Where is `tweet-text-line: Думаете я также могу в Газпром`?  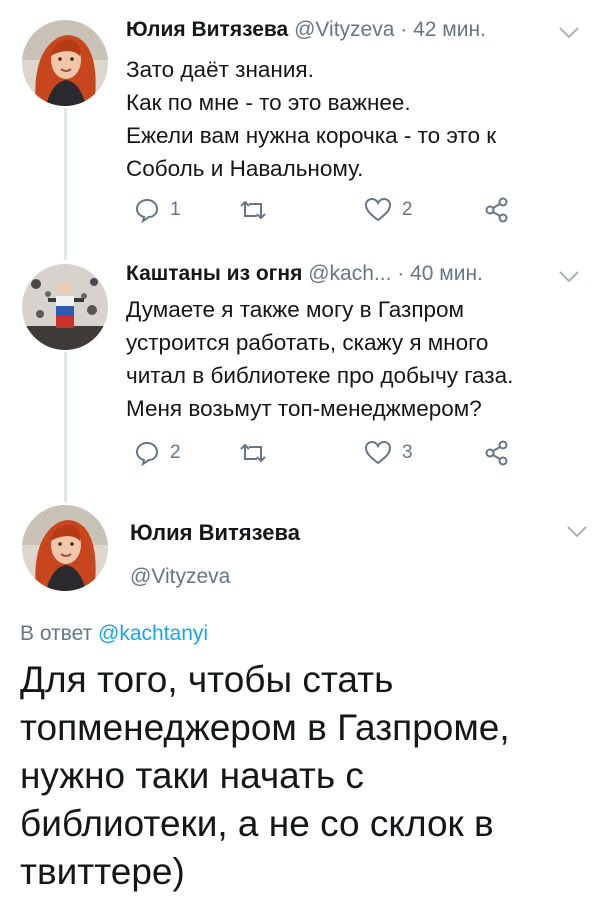 tweet-text-line: Думаете я также могу в Газпром is located at coordinates (295, 309).